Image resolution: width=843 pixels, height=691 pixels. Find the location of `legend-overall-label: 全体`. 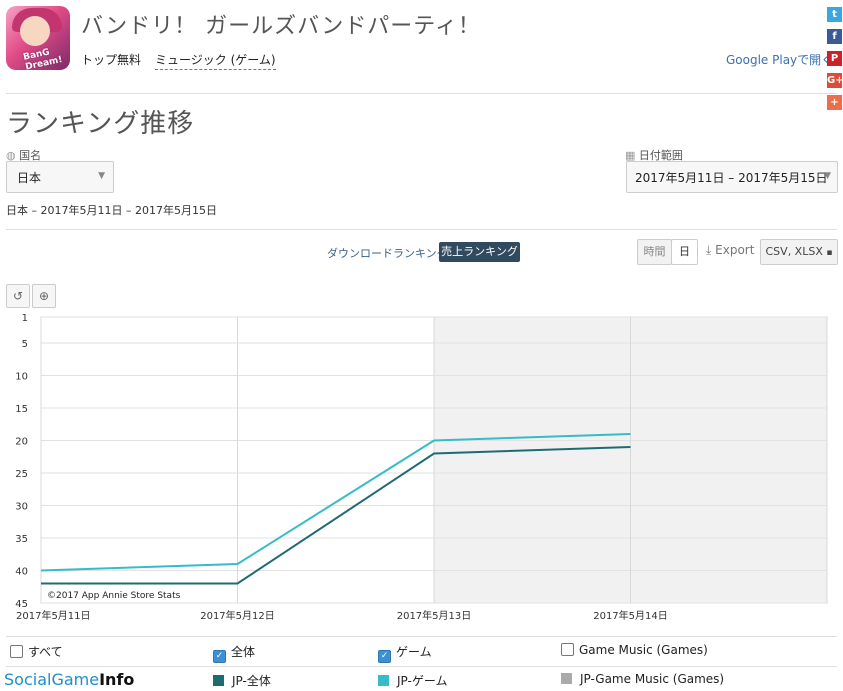

legend-overall-label: 全体 is located at coordinates (243, 652).